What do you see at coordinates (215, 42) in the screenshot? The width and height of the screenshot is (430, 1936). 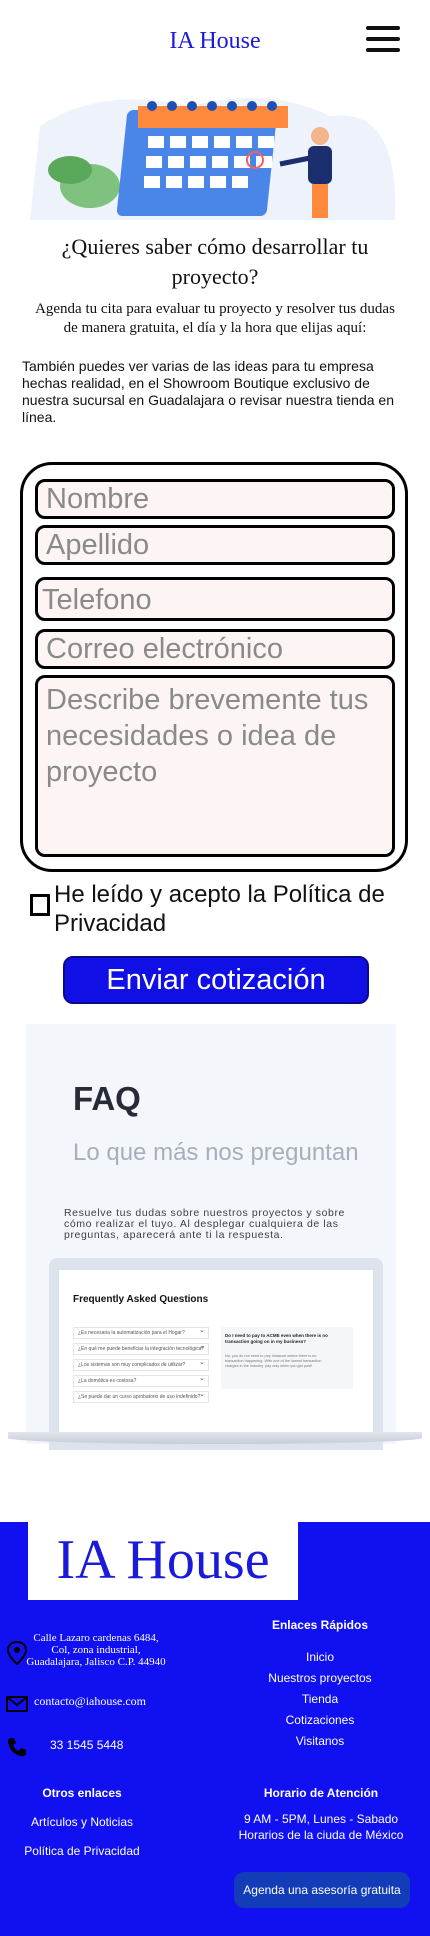 I see `site-header: IA House` at bounding box center [215, 42].